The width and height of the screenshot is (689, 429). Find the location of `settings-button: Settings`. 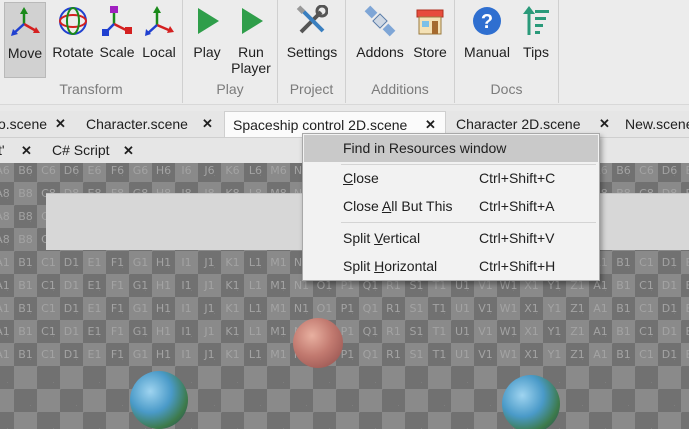

settings-button: Settings is located at coordinates (312, 40).